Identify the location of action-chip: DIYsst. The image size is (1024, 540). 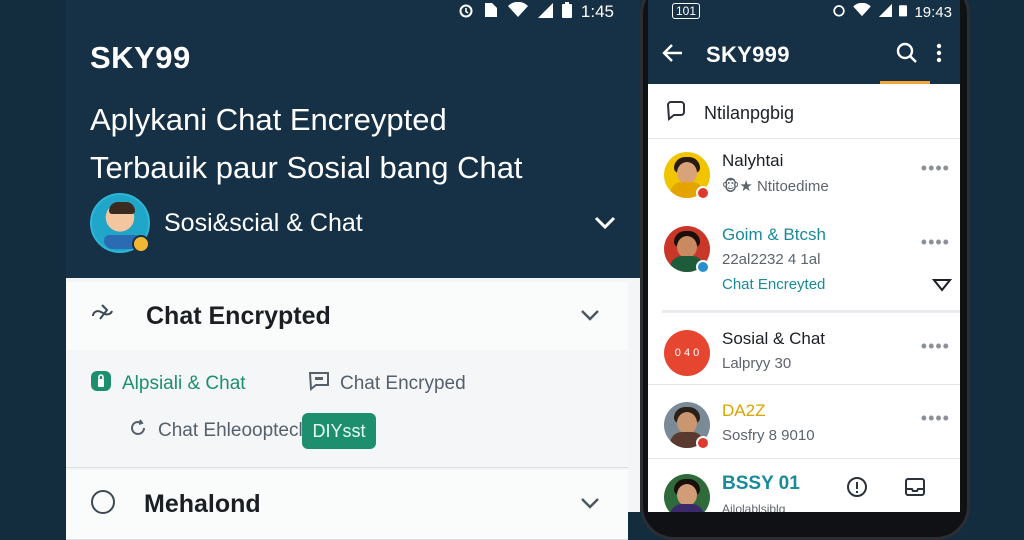
(339, 431).